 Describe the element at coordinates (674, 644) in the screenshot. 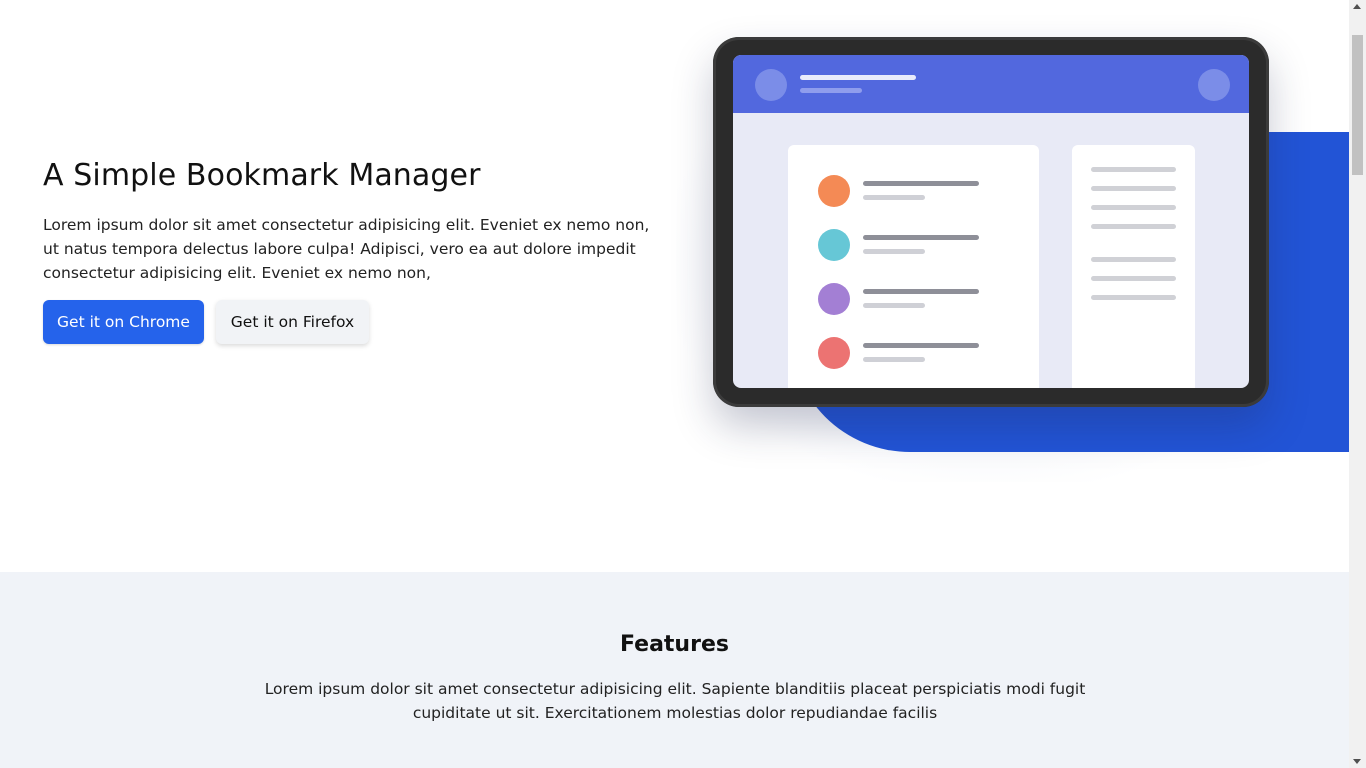

I see `features-title: Features` at that location.